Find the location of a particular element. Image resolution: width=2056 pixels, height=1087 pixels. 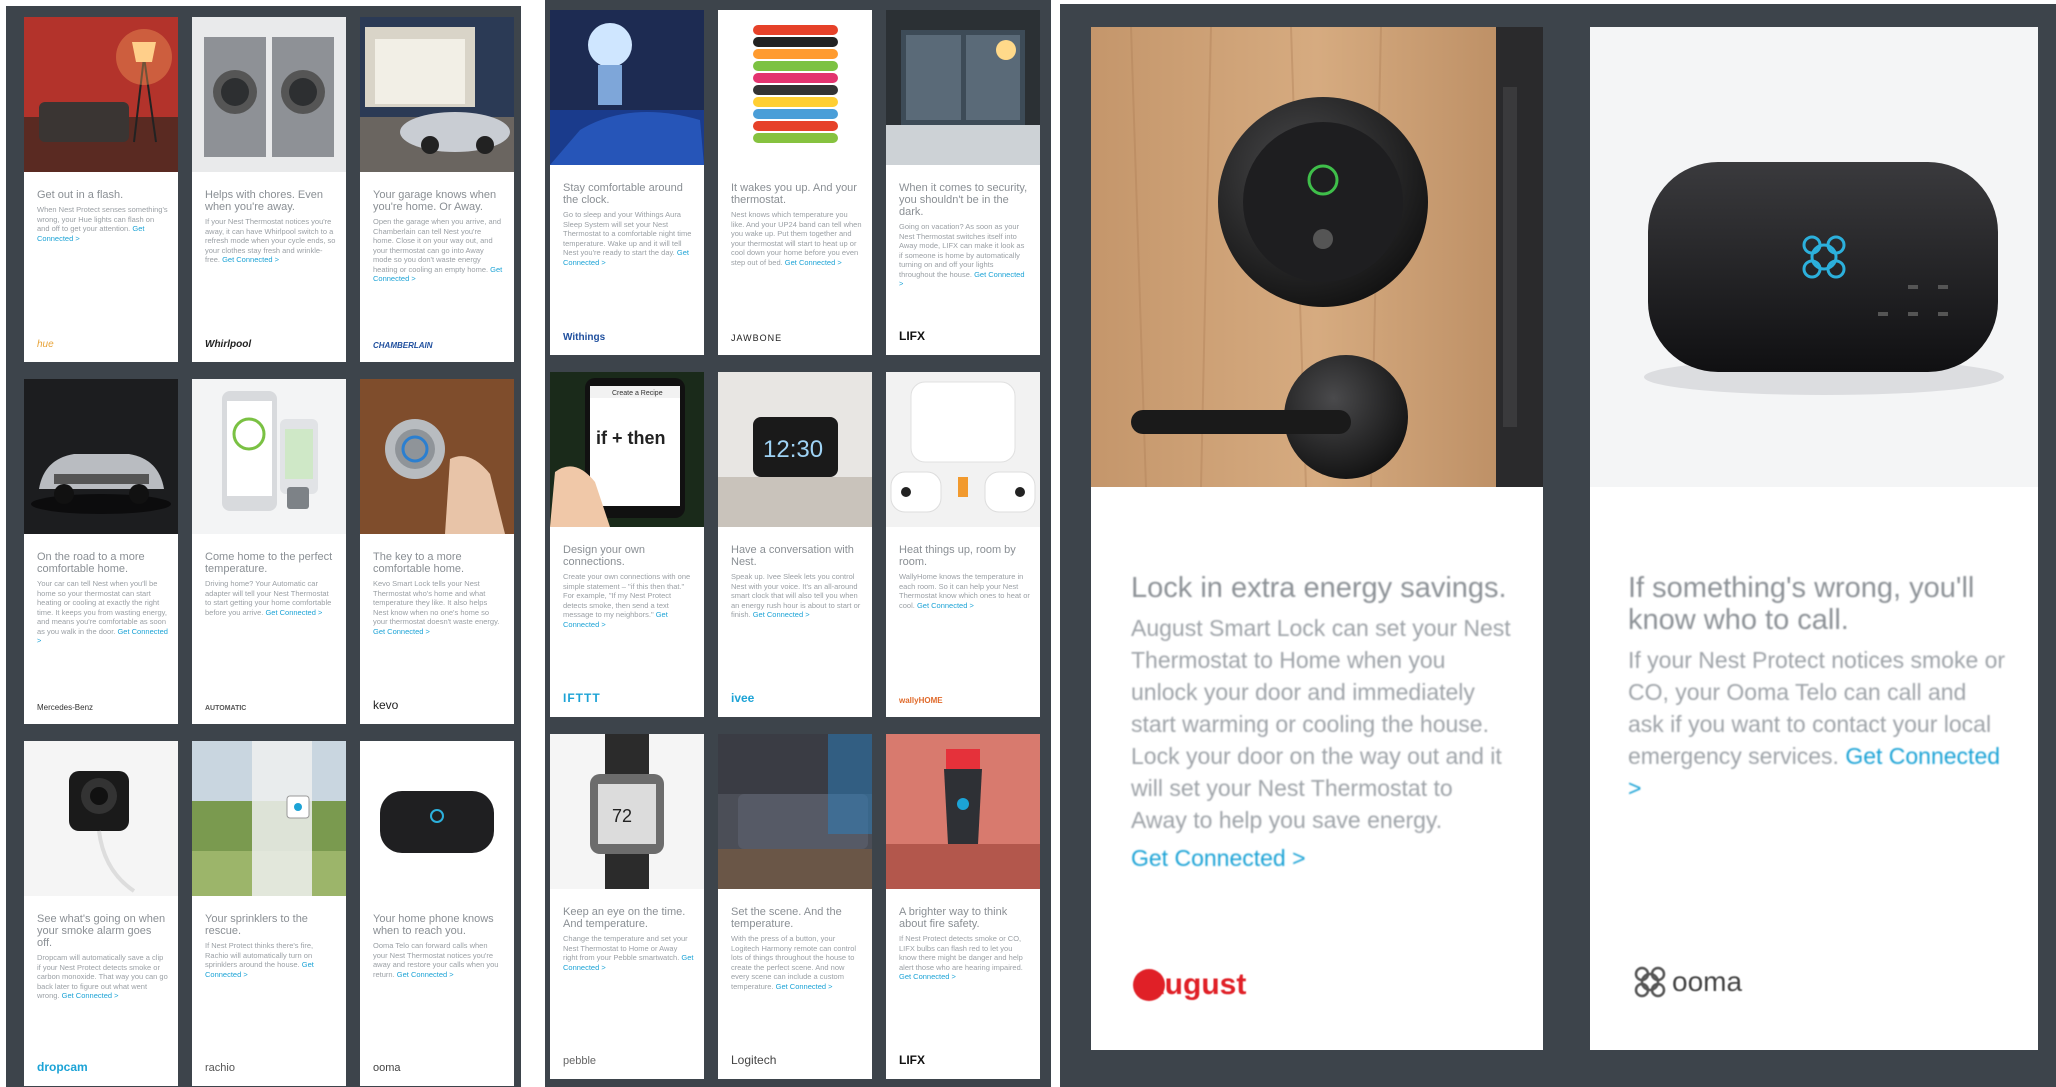

partner-logo: pebble is located at coordinates (580, 1061).